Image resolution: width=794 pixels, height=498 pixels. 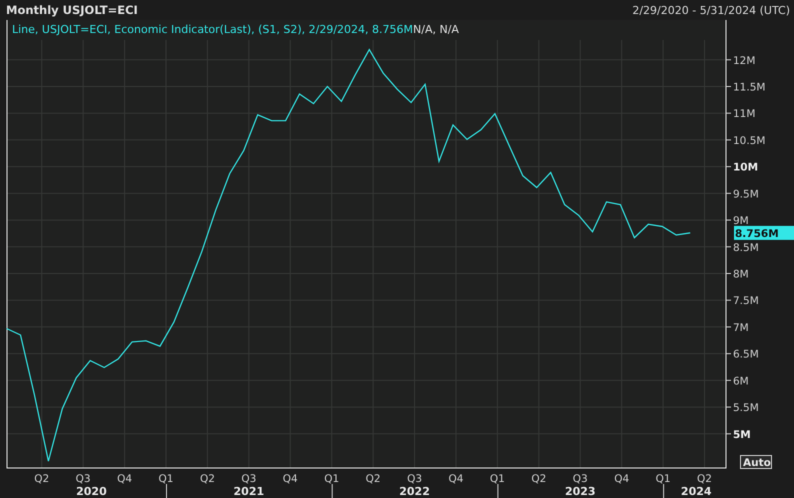 What do you see at coordinates (72, 10) in the screenshot?
I see `chart-title: Monthly USJOLT=ECI` at bounding box center [72, 10].